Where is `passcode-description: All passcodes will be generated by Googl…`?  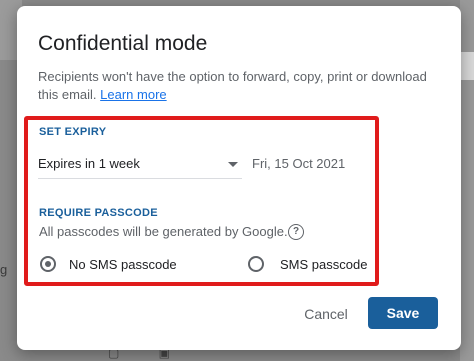
passcode-description: All passcodes will be generated by Googl… is located at coordinates (163, 231).